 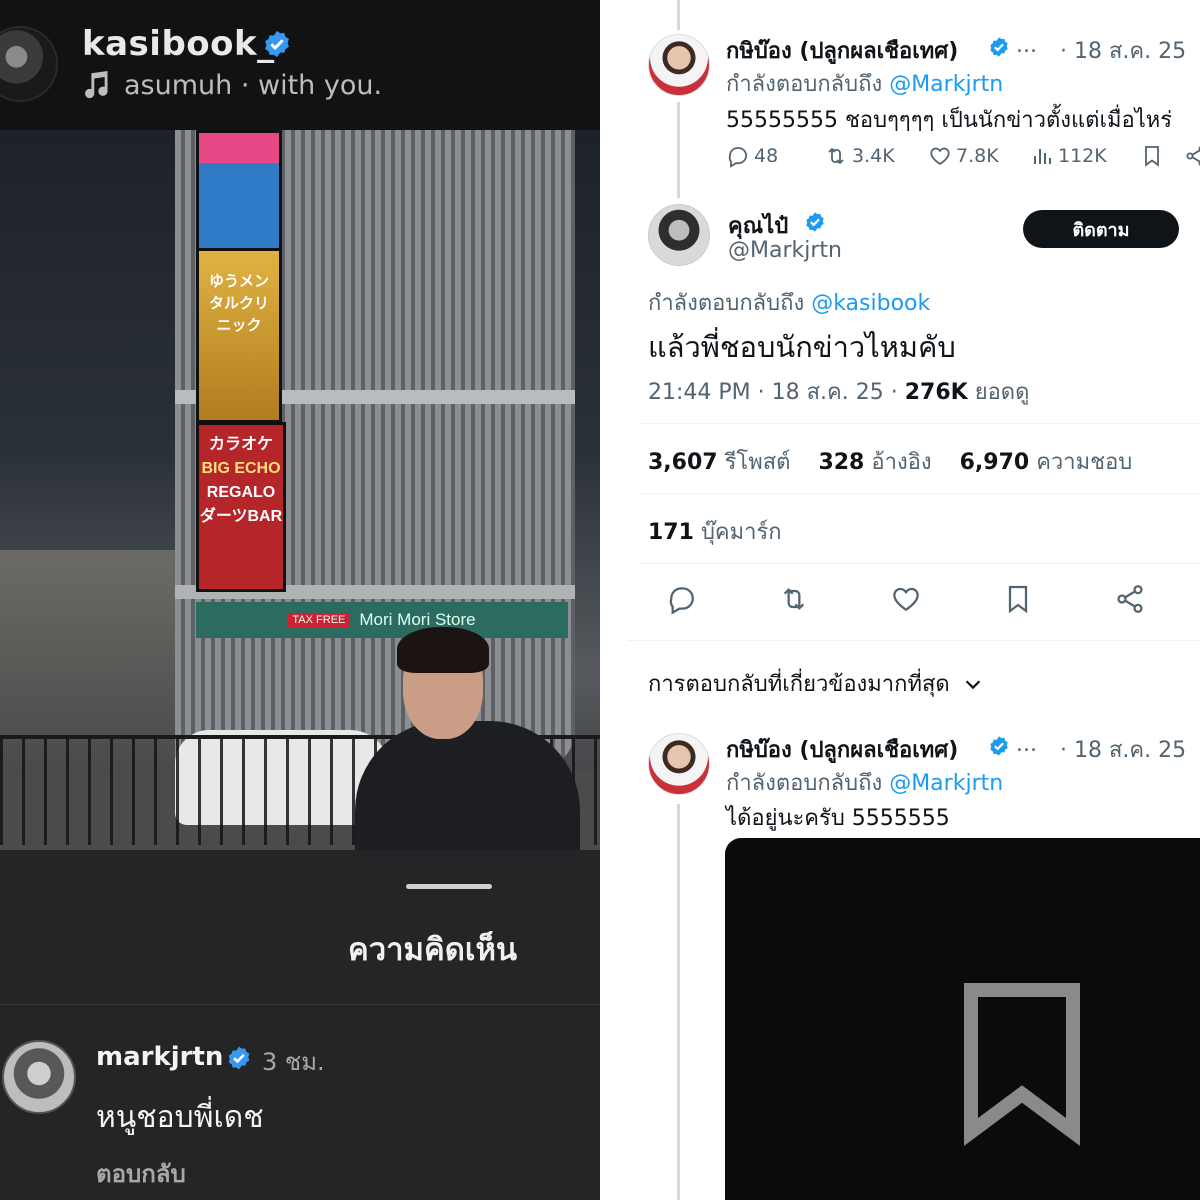 What do you see at coordinates (775, 156) in the screenshot?
I see `reply-button: 48` at bounding box center [775, 156].